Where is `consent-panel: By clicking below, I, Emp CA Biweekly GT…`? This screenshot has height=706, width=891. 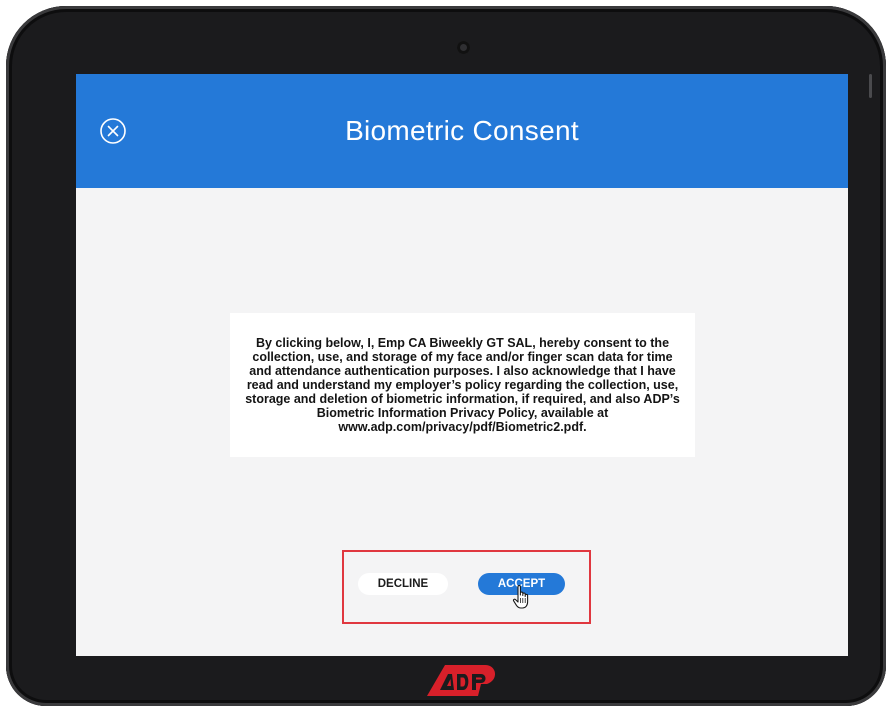 consent-panel: By clicking below, I, Emp CA Biweekly GT… is located at coordinates (462, 385).